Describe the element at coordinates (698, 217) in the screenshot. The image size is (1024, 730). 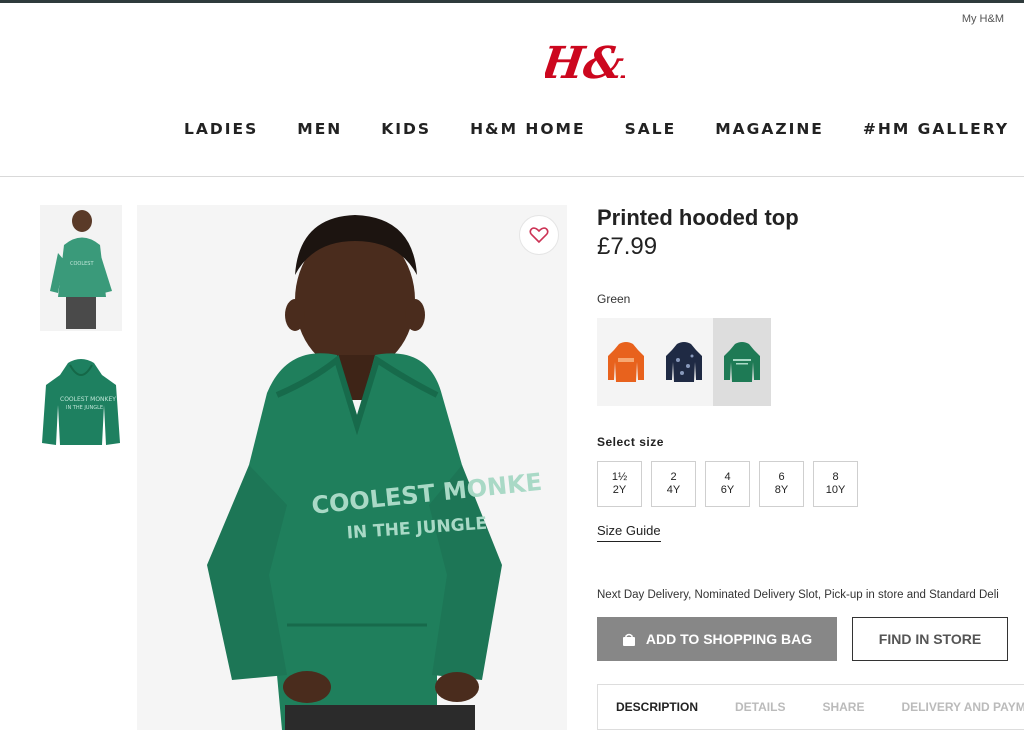
I see `product-name: Printed hooded top` at that location.